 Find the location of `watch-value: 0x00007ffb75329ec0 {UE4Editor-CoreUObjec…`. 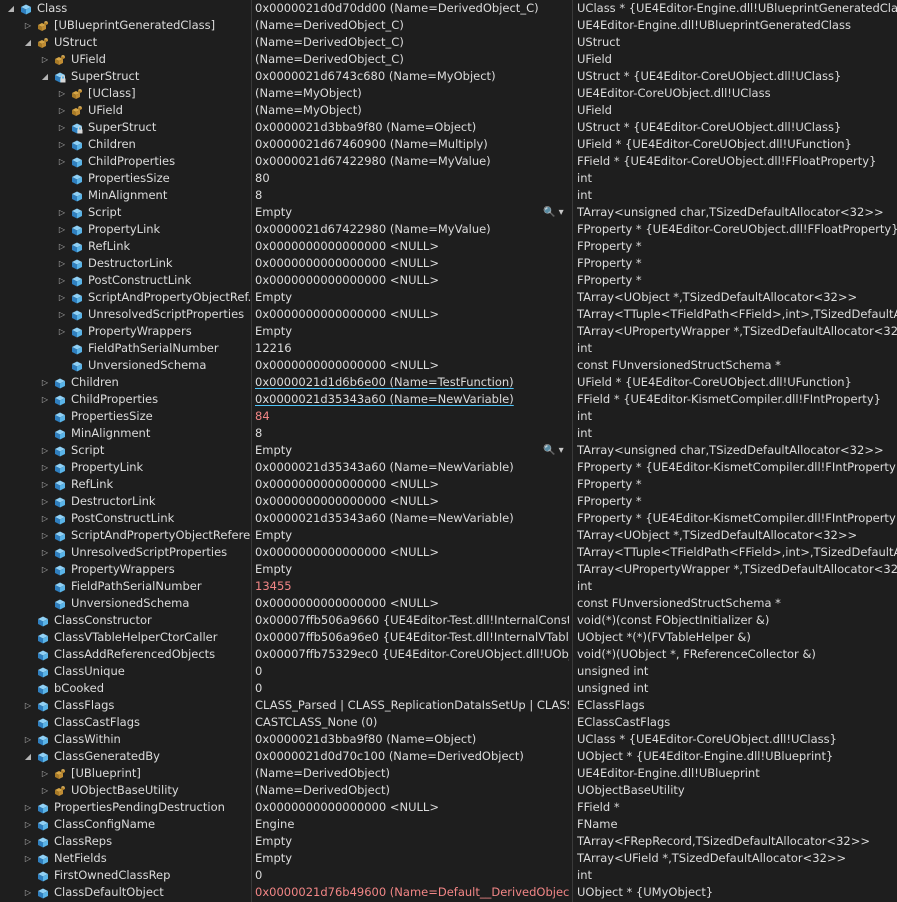

watch-value: 0x00007ffb75329ec0 {UE4Editor-CoreUObjec… is located at coordinates (412, 654).